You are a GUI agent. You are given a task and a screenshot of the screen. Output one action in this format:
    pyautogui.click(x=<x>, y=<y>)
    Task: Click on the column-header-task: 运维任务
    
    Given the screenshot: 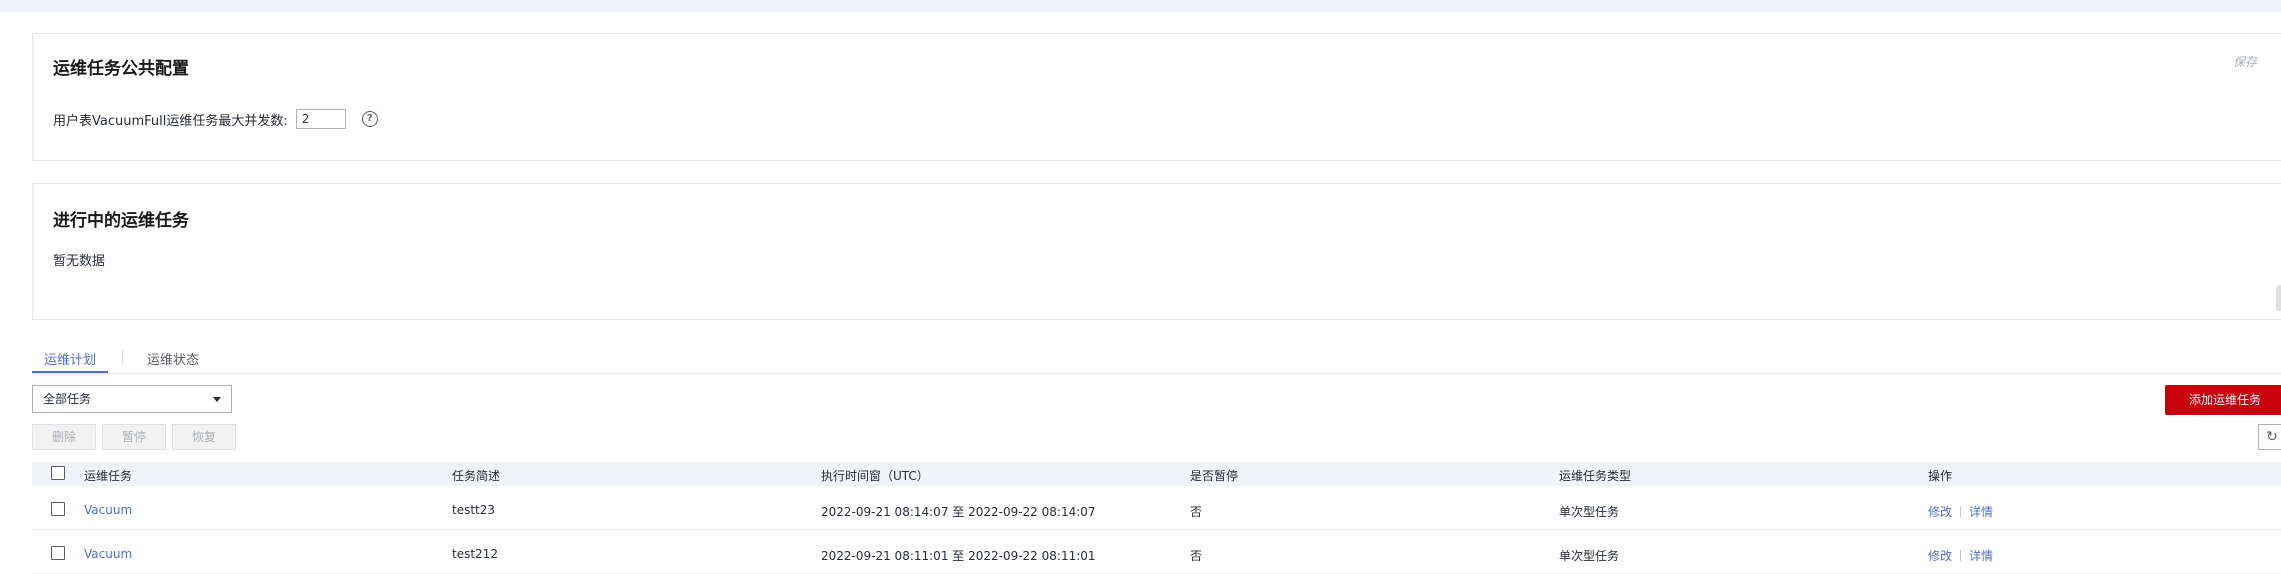 What is the action you would take?
    pyautogui.click(x=108, y=476)
    